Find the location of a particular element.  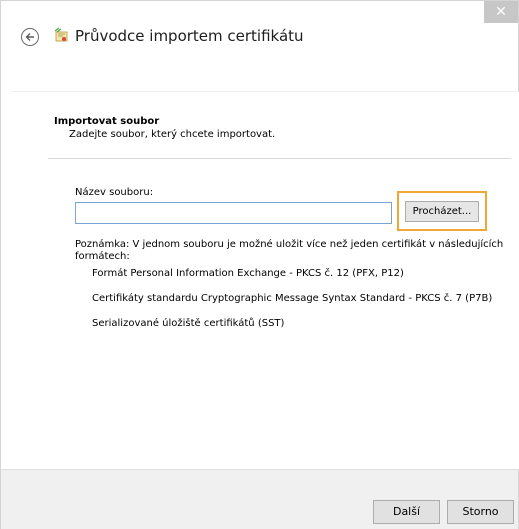

back-button is located at coordinates (30, 37).